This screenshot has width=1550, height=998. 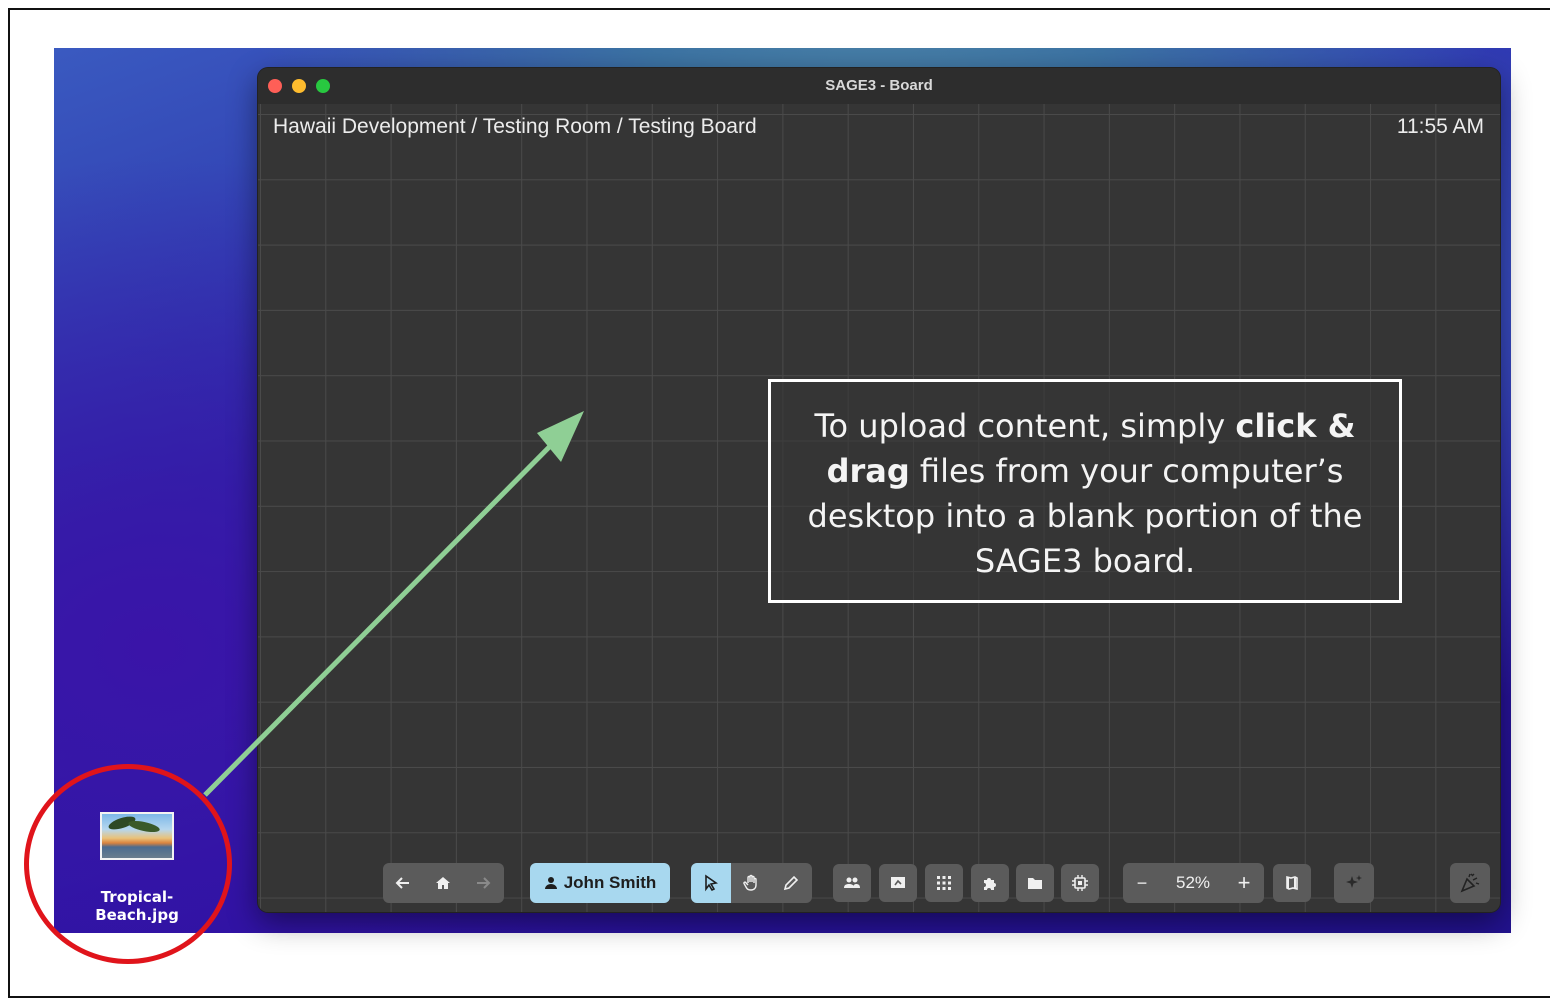 What do you see at coordinates (1440, 126) in the screenshot?
I see `clock: 11:55 AM` at bounding box center [1440, 126].